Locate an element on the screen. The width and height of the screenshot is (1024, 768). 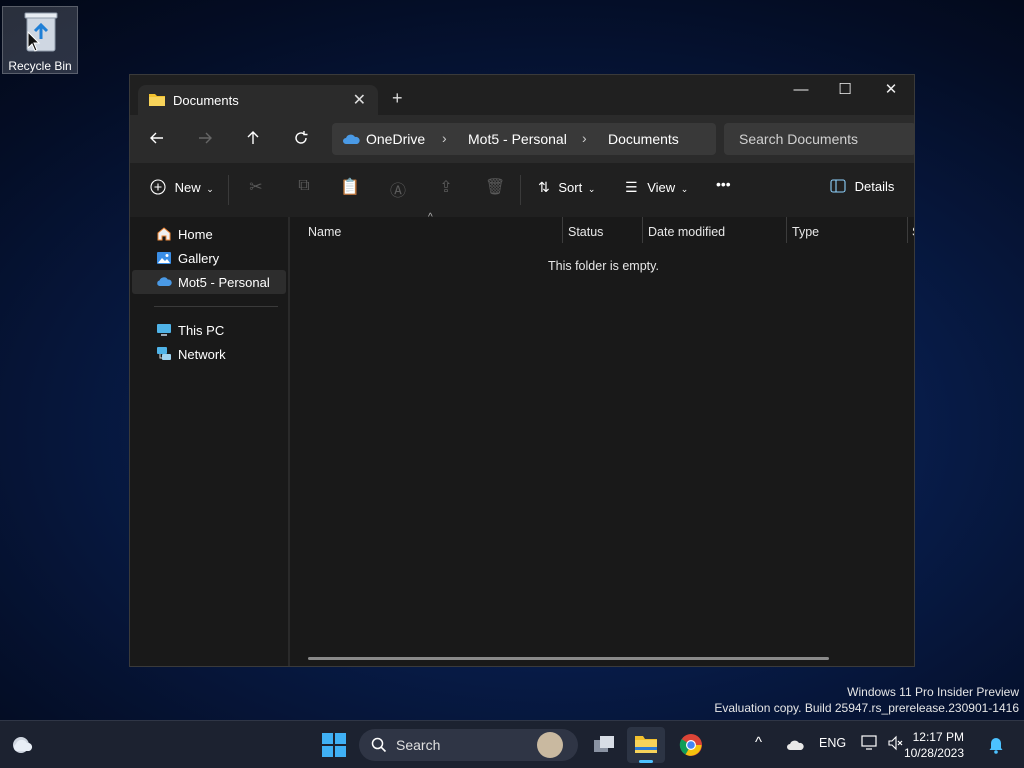
search-icon is located at coordinates (379, 745).